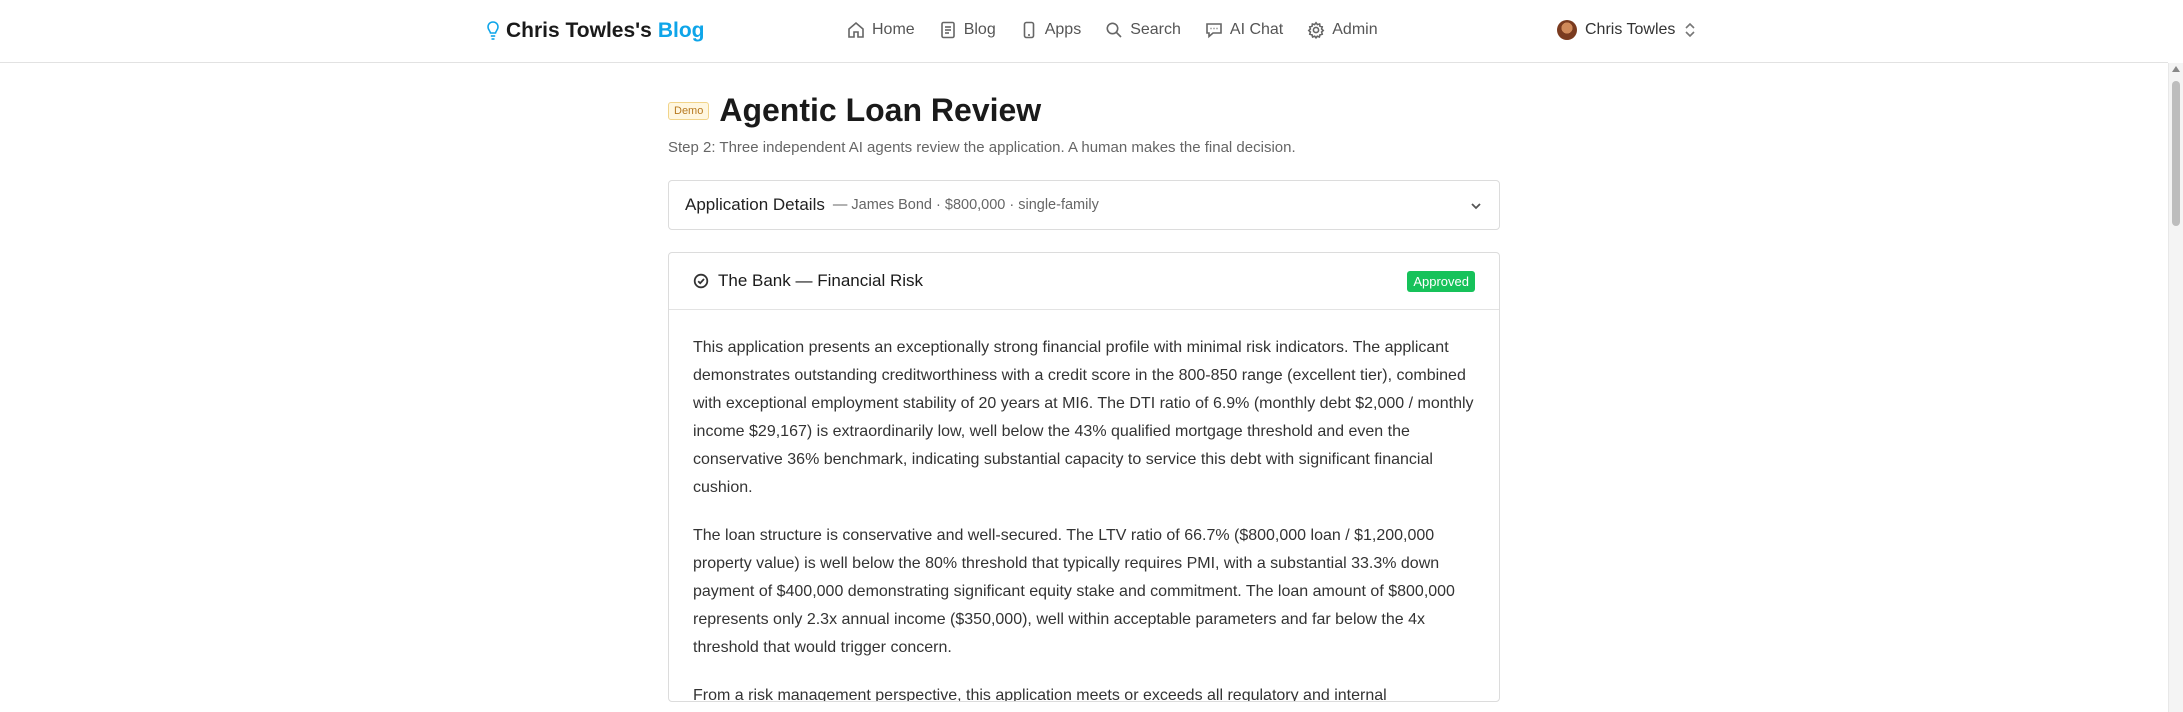 The height and width of the screenshot is (712, 2183). What do you see at coordinates (755, 204) in the screenshot?
I see `application-details-title: Application Details` at bounding box center [755, 204].